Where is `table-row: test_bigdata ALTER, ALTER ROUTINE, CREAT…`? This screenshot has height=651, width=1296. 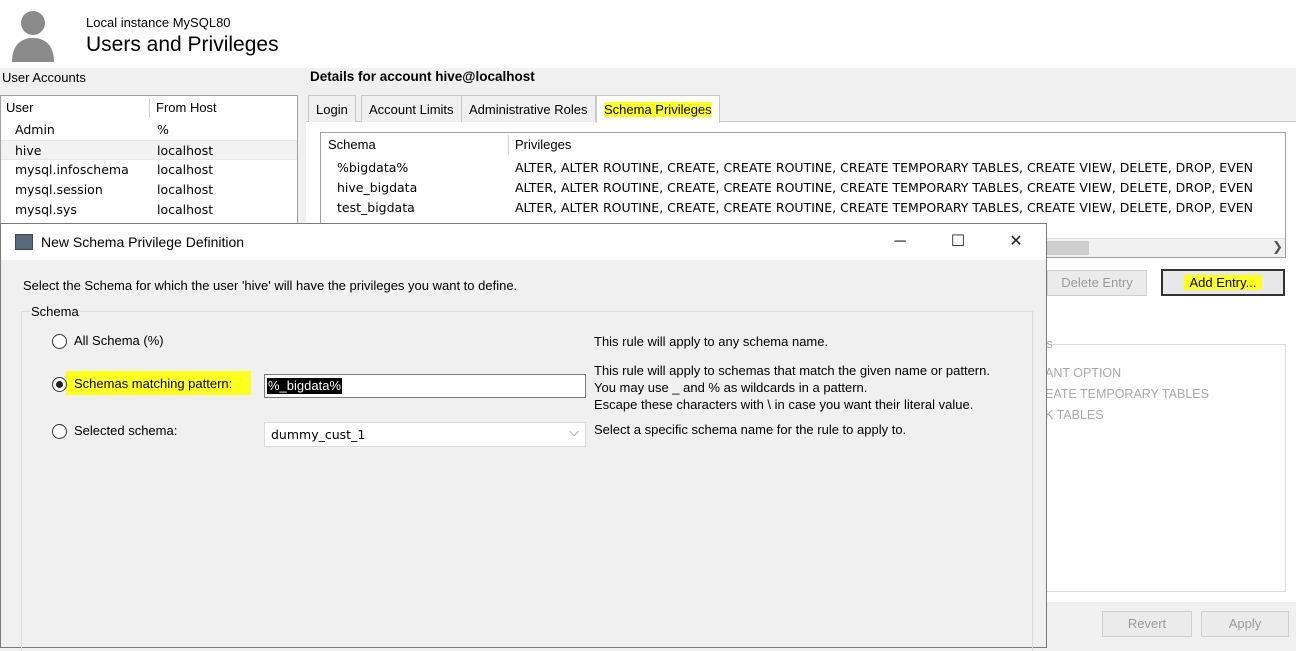 table-row: test_bigdata ALTER, ALTER ROUTINE, CREAT… is located at coordinates (803, 208).